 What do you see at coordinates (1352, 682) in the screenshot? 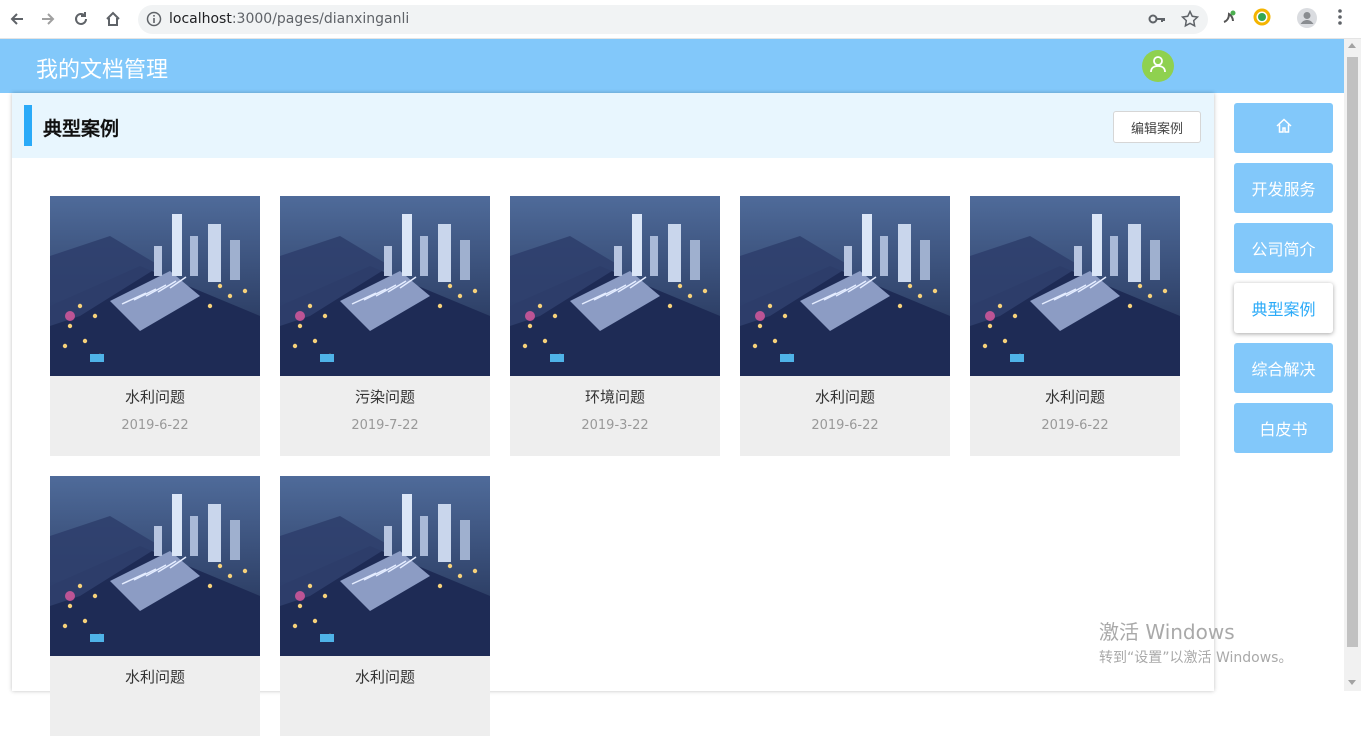
I see `scroll-down-icon` at bounding box center [1352, 682].